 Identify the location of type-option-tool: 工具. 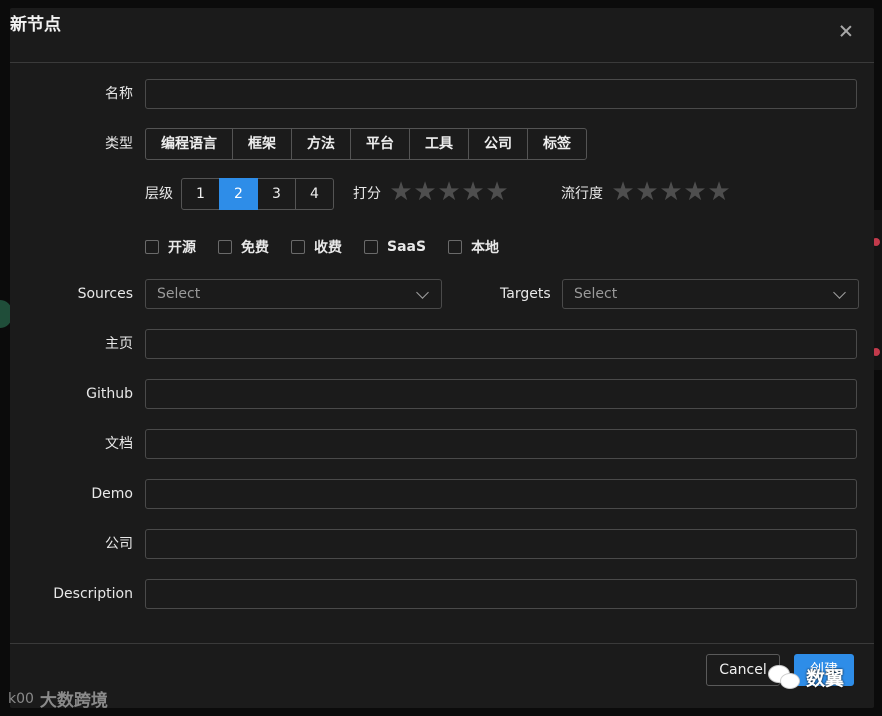
(439, 144).